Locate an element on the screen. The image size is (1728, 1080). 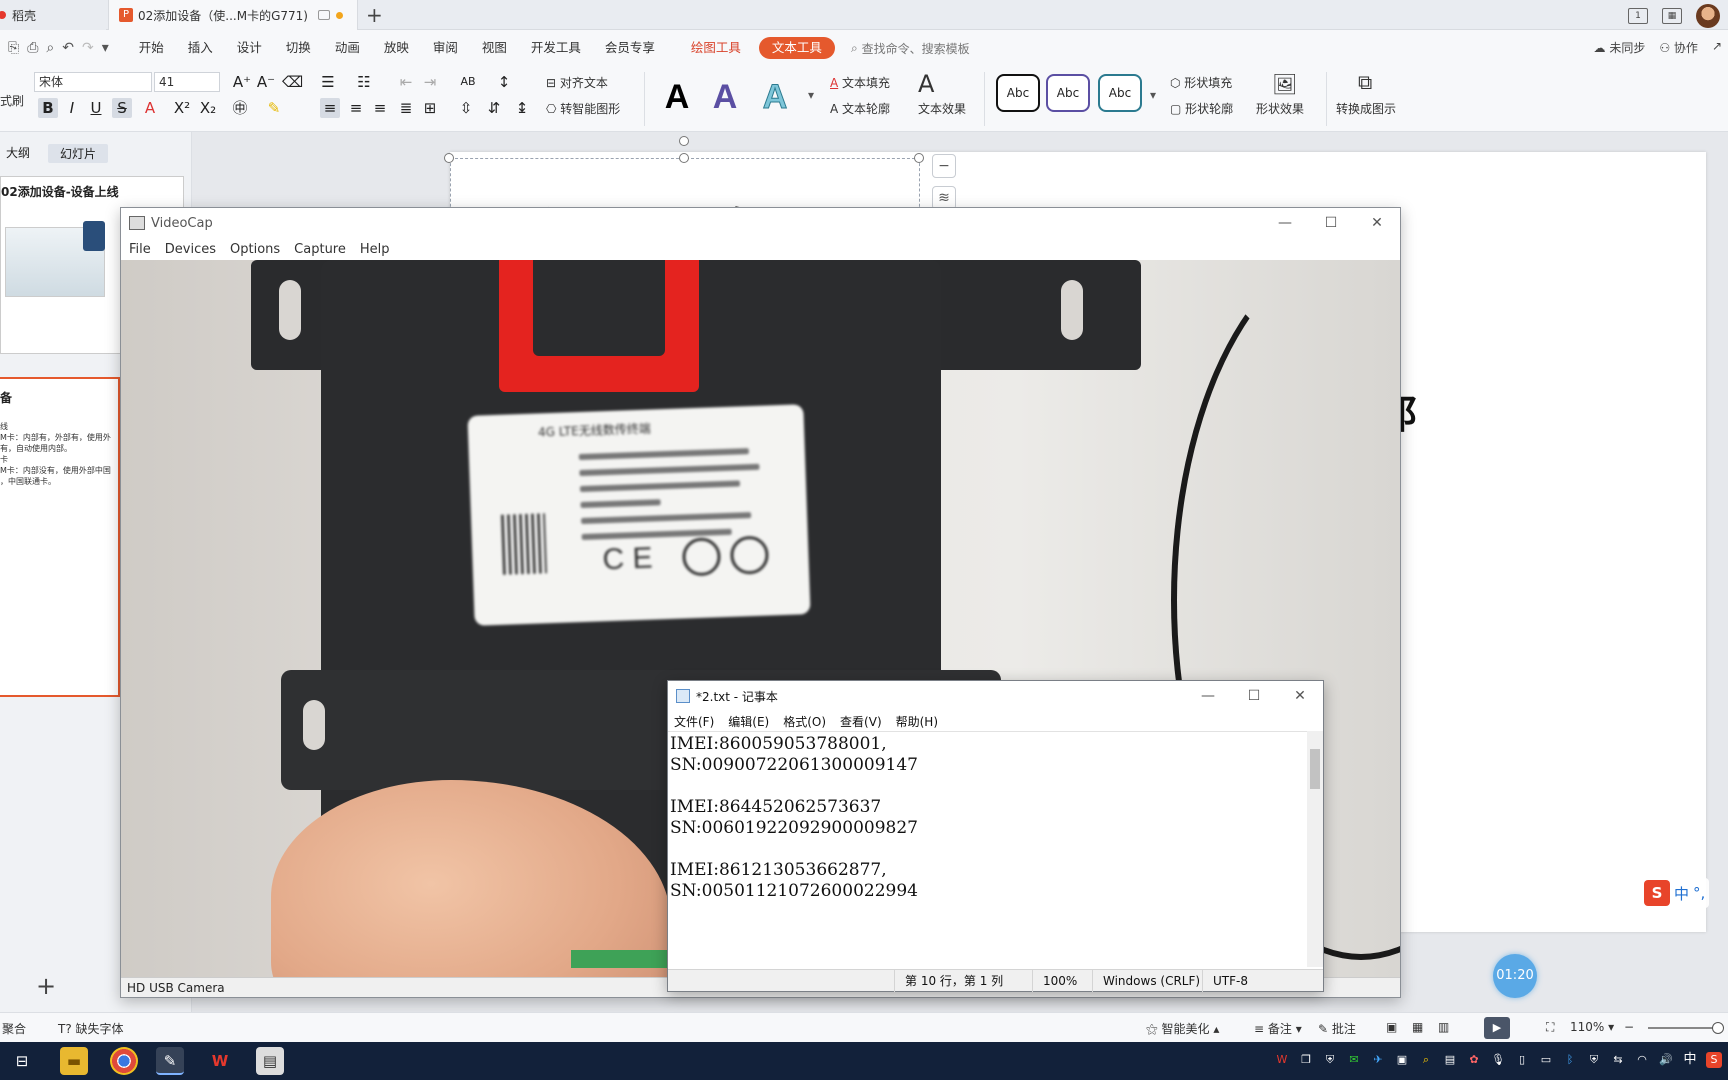
tab-outline: 大纲 is located at coordinates (18, 153).